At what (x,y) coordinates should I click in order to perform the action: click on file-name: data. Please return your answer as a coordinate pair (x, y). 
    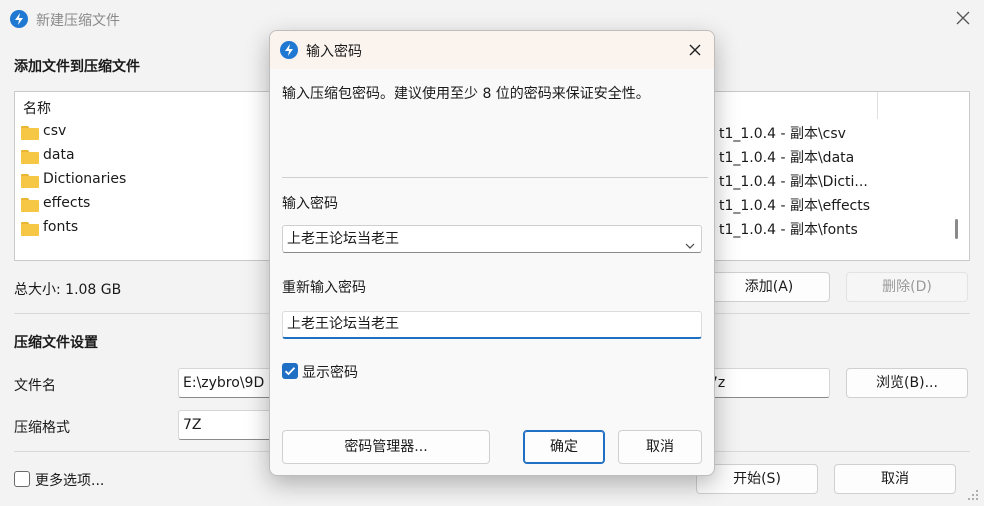
    Looking at the image, I should click on (59, 155).